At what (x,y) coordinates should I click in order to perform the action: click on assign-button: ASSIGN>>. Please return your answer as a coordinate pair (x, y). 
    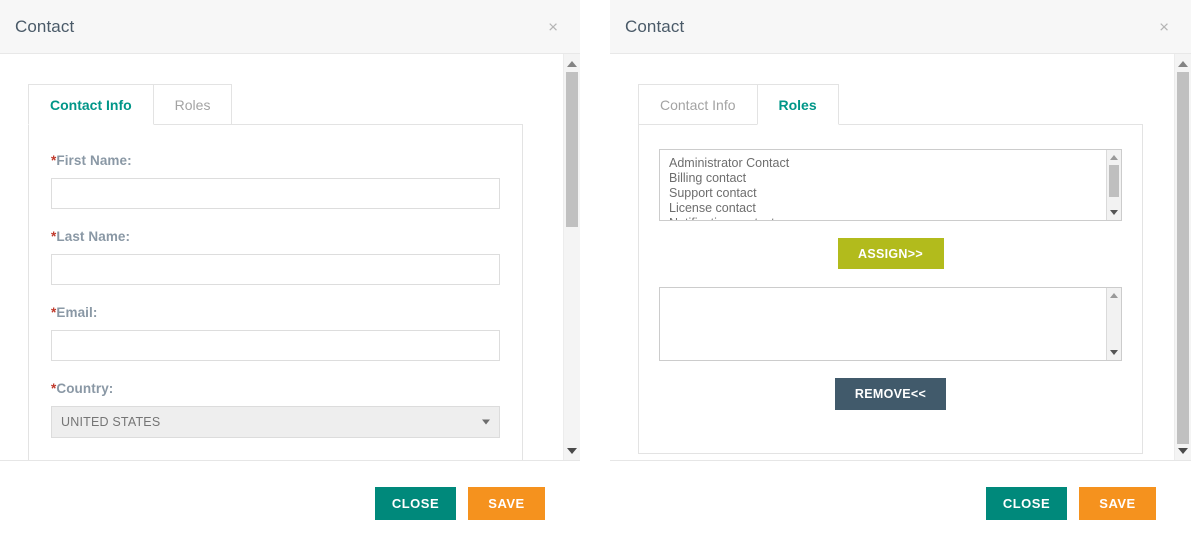
    Looking at the image, I should click on (890, 253).